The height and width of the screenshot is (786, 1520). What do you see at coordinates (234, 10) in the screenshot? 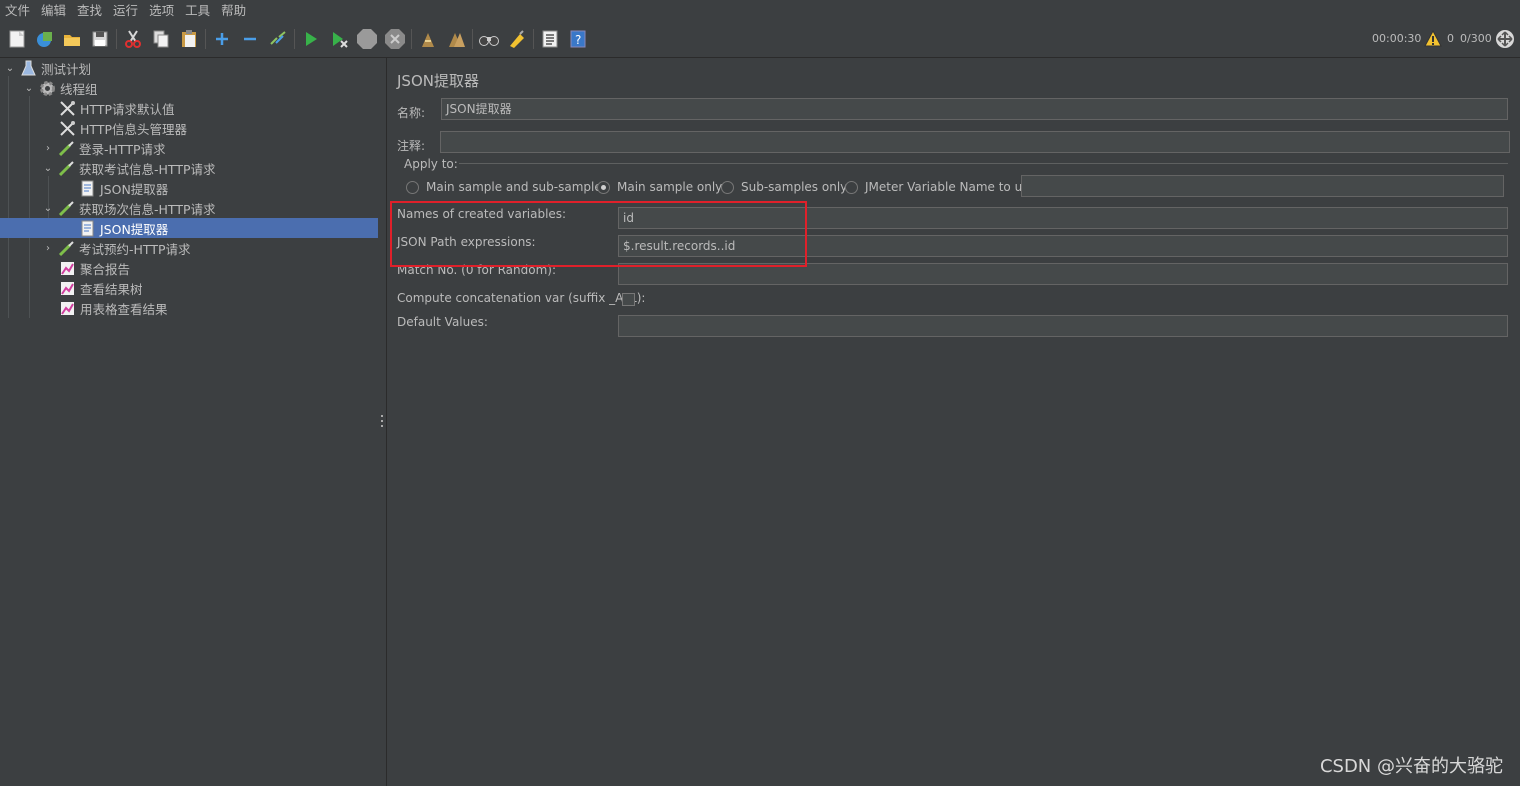
I see `menu-help: 帮助` at bounding box center [234, 10].